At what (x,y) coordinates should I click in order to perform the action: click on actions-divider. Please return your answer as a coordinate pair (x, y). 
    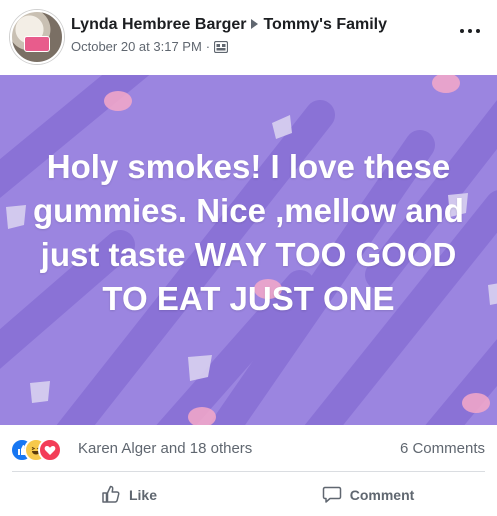
    Looking at the image, I should click on (248, 471).